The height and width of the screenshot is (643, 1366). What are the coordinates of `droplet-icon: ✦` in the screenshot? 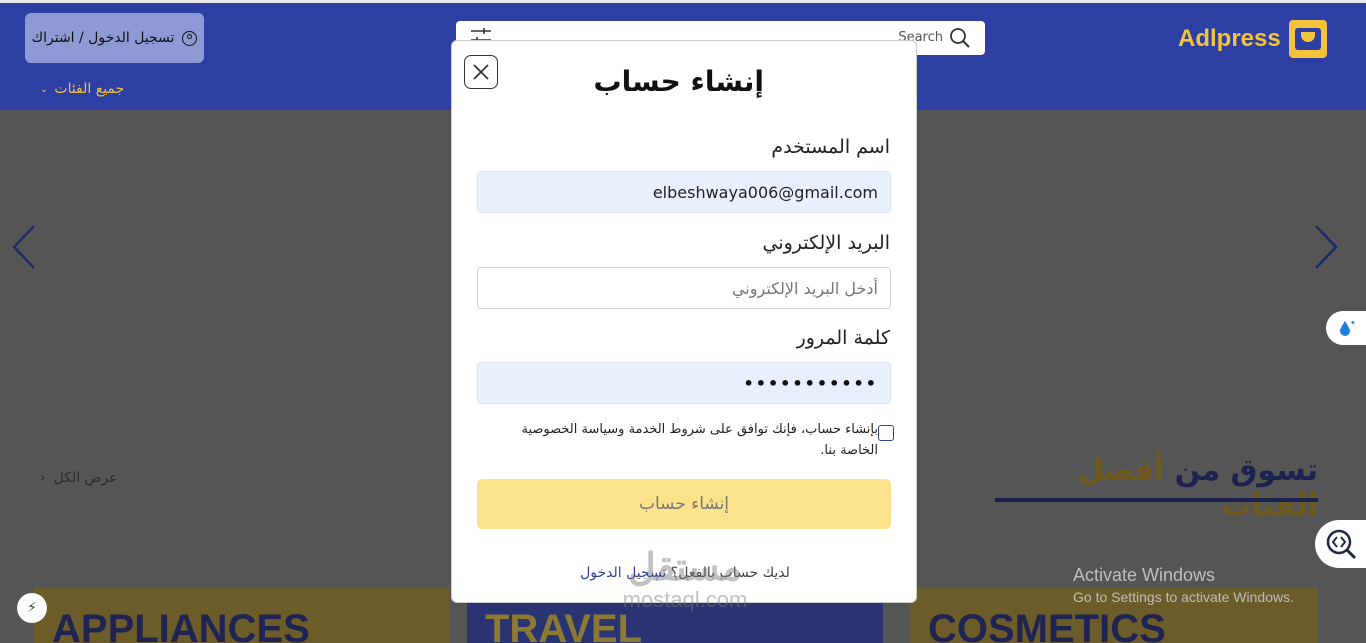 It's located at (1348, 327).